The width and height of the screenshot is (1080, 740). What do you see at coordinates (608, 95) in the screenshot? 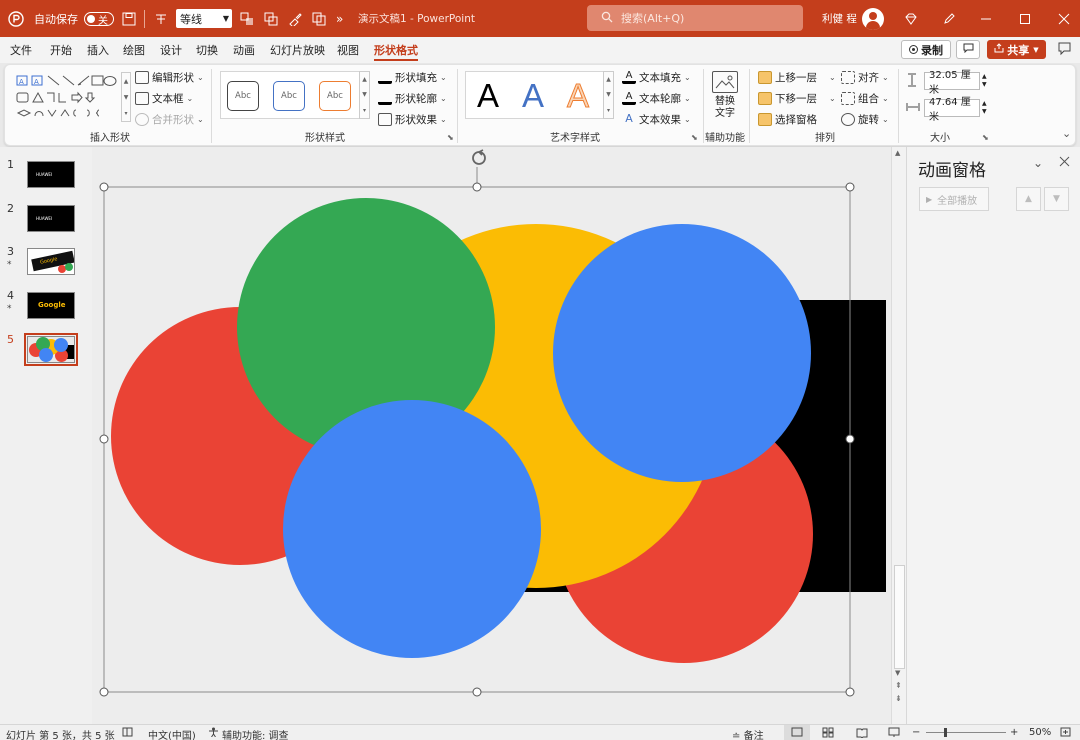
I see `wordart-scroll: ▲ ▼ ▾` at bounding box center [608, 95].